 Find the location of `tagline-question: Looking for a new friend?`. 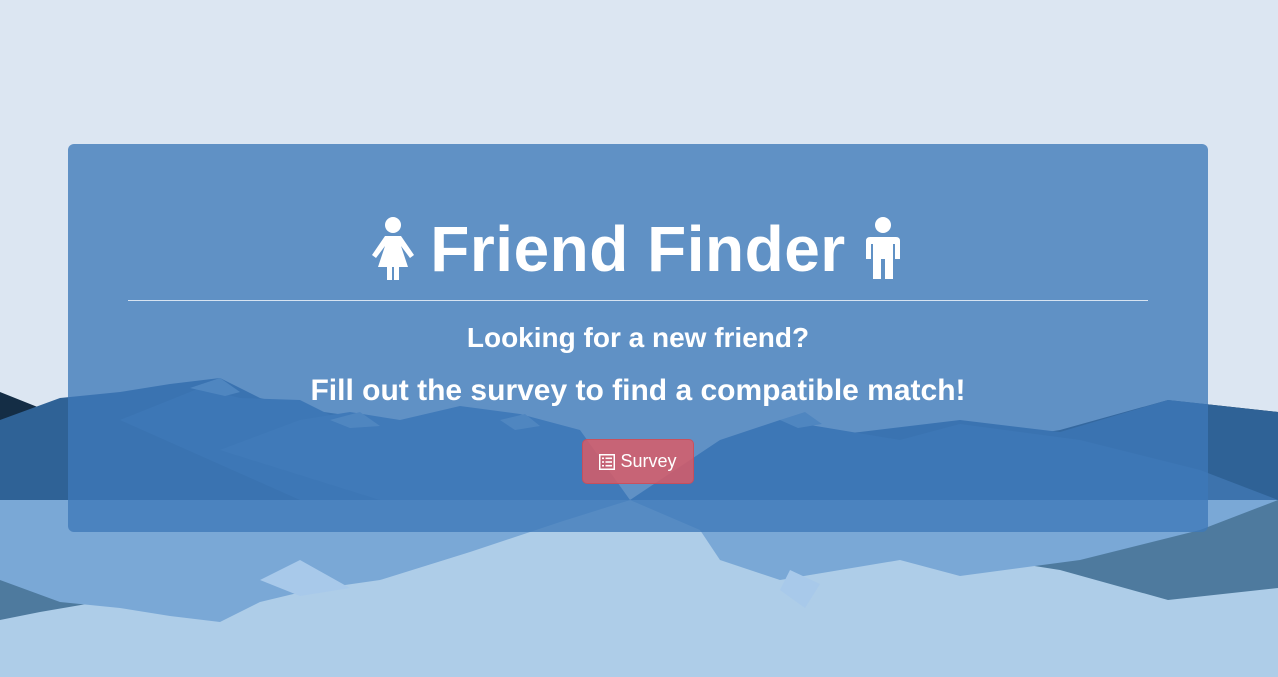

tagline-question: Looking for a new friend? is located at coordinates (638, 337).